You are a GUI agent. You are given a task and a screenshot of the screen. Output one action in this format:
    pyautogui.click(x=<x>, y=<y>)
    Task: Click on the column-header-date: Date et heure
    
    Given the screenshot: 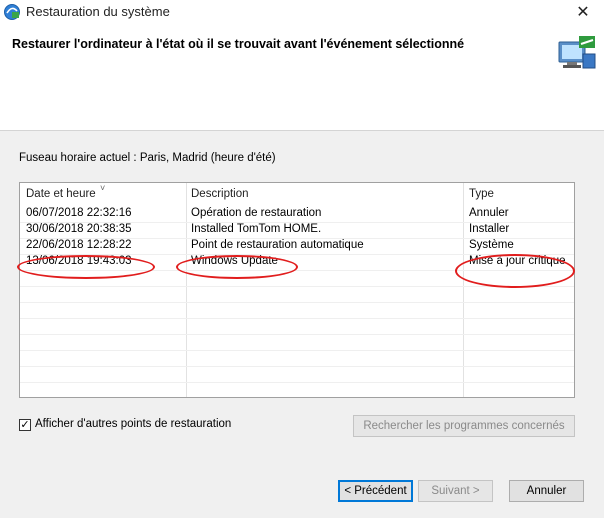 What is the action you would take?
    pyautogui.click(x=61, y=194)
    